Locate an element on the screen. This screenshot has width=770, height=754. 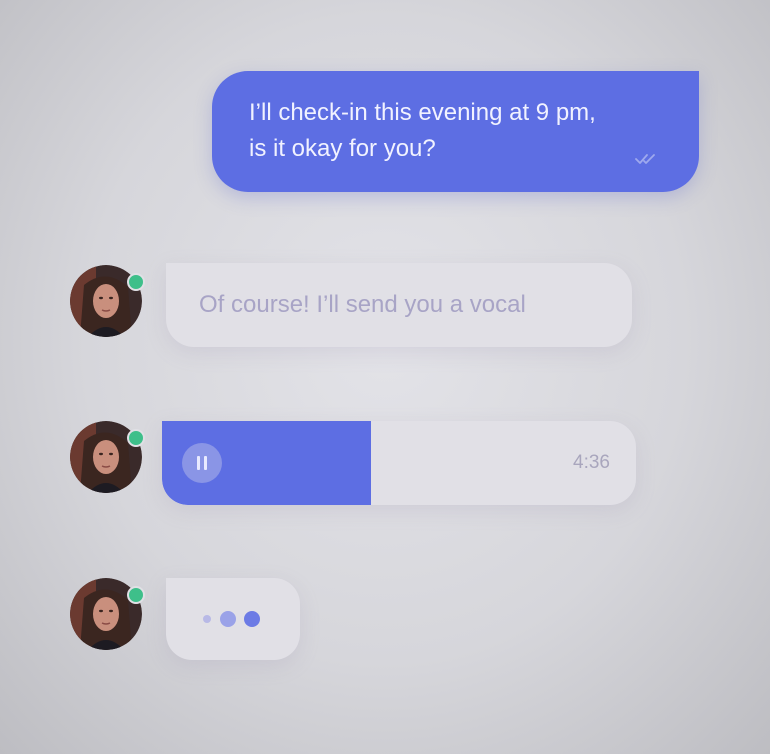
voice-message-bubble: 4:36 is located at coordinates (399, 463).